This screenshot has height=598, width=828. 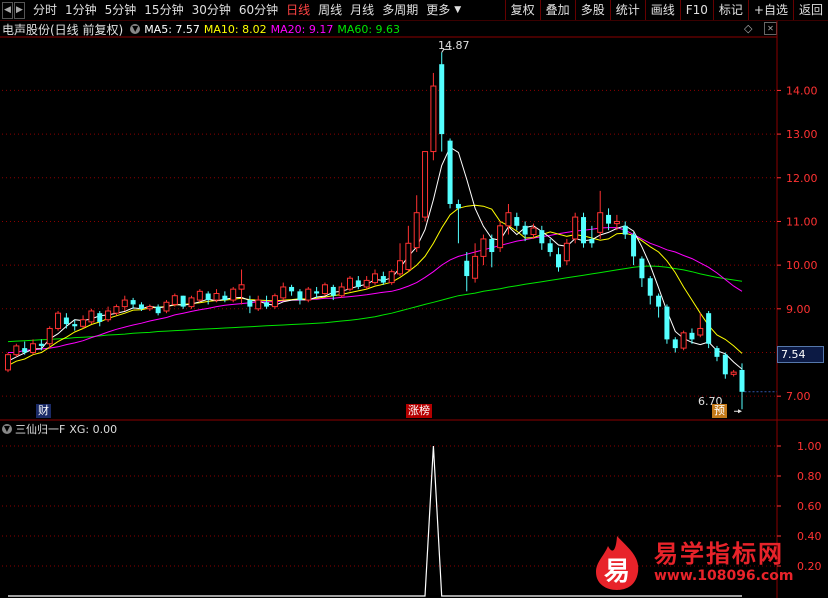 What do you see at coordinates (43, 411) in the screenshot?
I see `finance-badge: 财` at bounding box center [43, 411].